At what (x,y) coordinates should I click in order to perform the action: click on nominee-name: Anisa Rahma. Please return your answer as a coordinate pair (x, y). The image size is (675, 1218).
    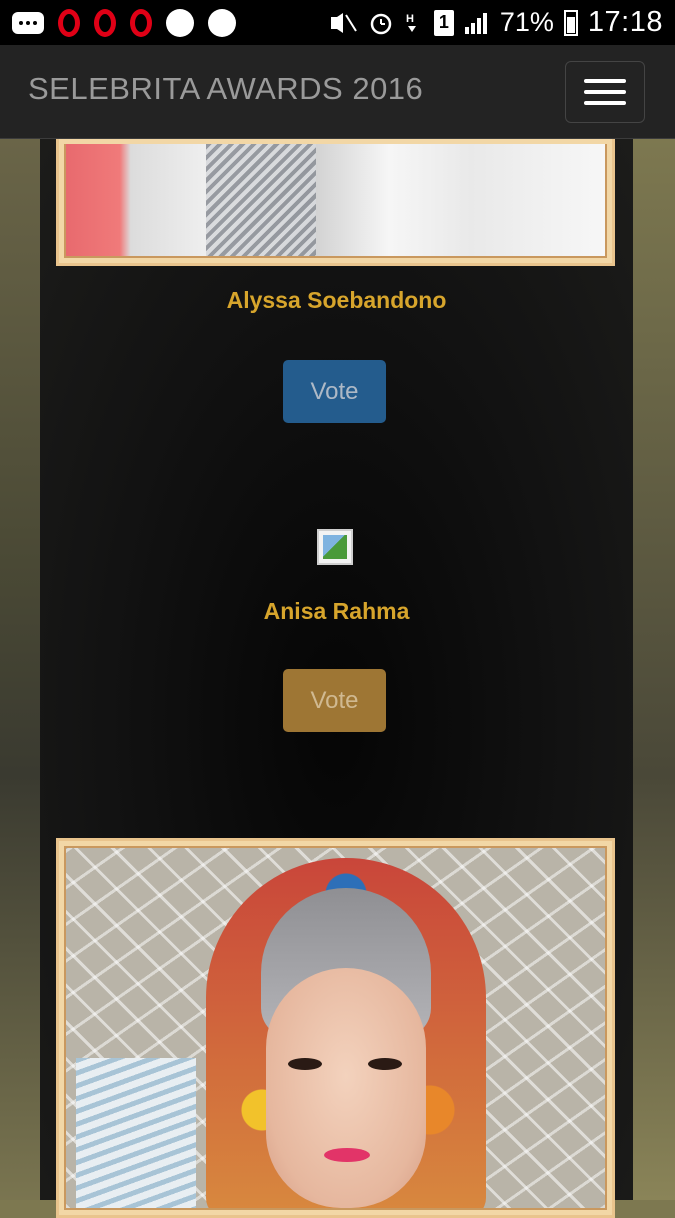
    Looking at the image, I should click on (336, 611).